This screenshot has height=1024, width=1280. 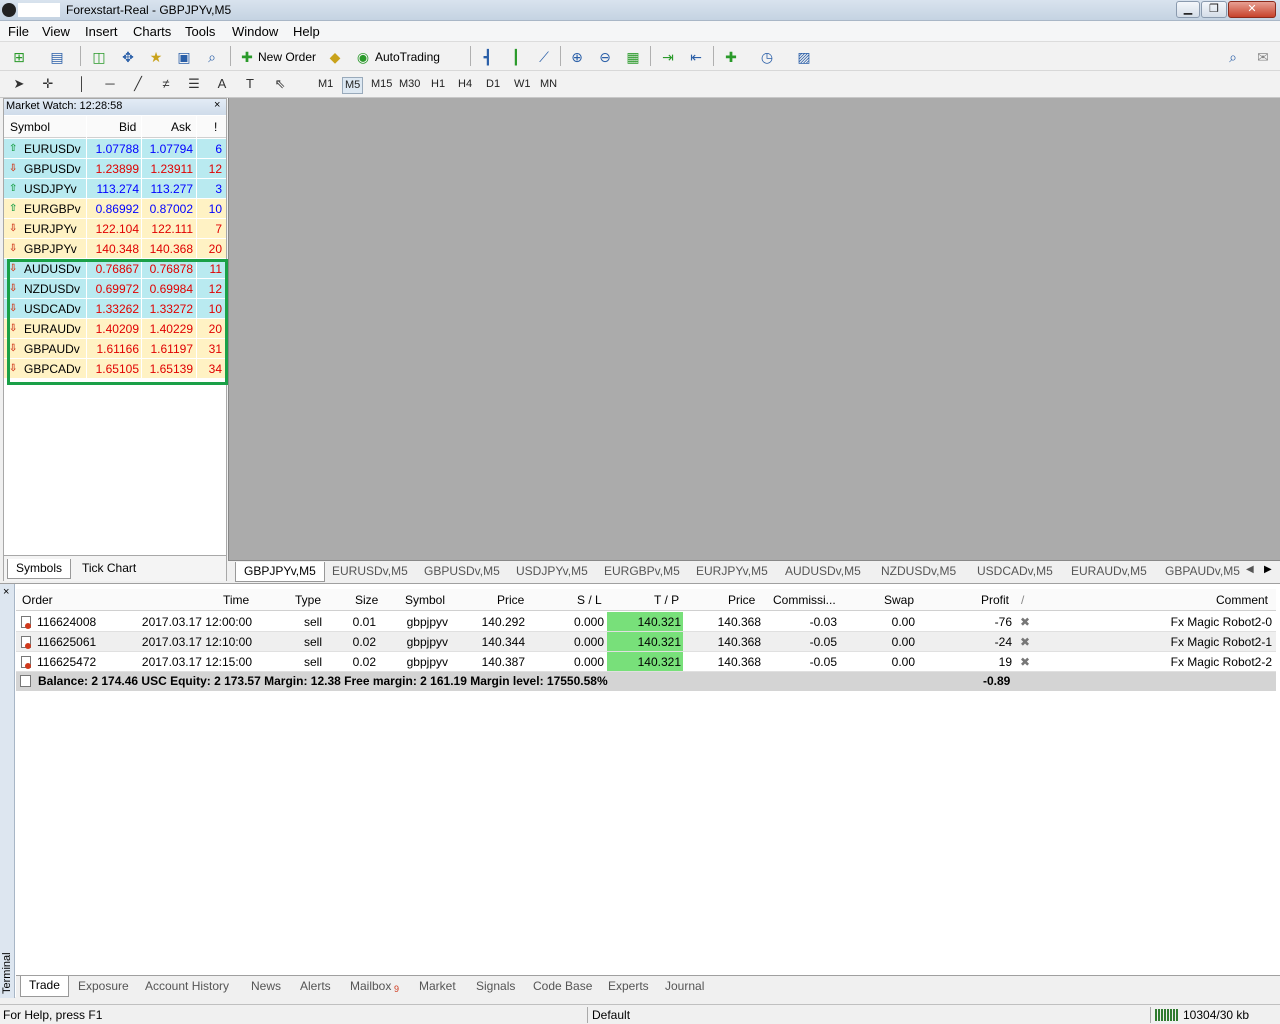 I want to click on col-spread: !, so click(x=215, y=127).